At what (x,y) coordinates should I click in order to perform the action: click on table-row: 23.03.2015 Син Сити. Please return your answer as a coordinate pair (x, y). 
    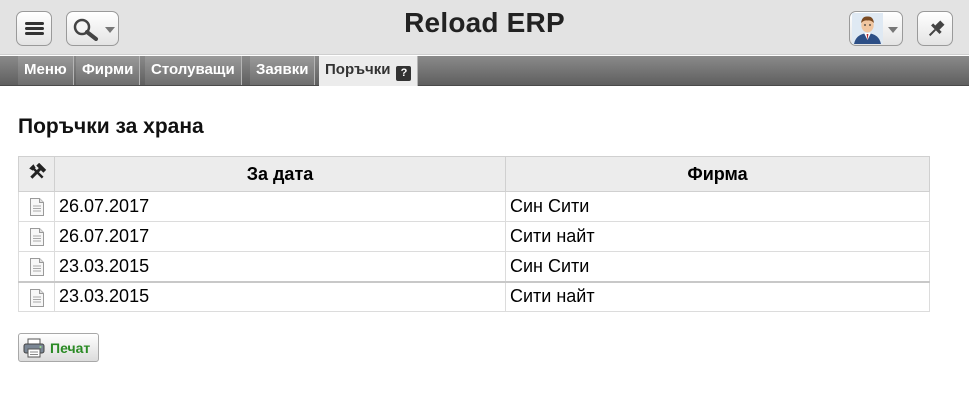
    Looking at the image, I should click on (474, 266).